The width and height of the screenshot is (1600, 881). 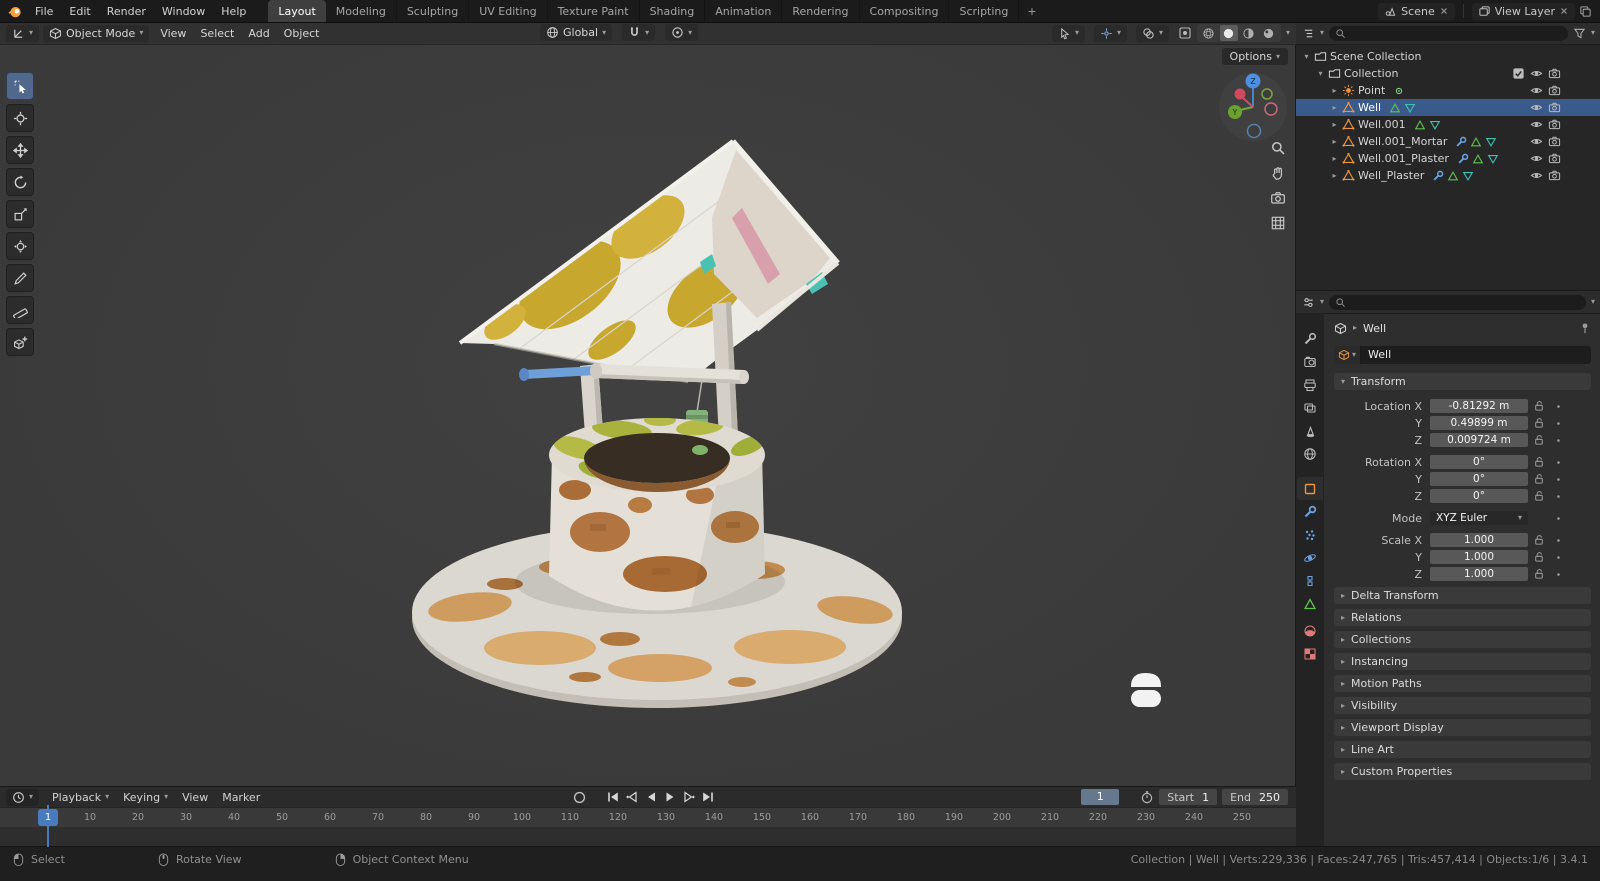 What do you see at coordinates (217, 33) in the screenshot?
I see `viewport-menu-select: Select` at bounding box center [217, 33].